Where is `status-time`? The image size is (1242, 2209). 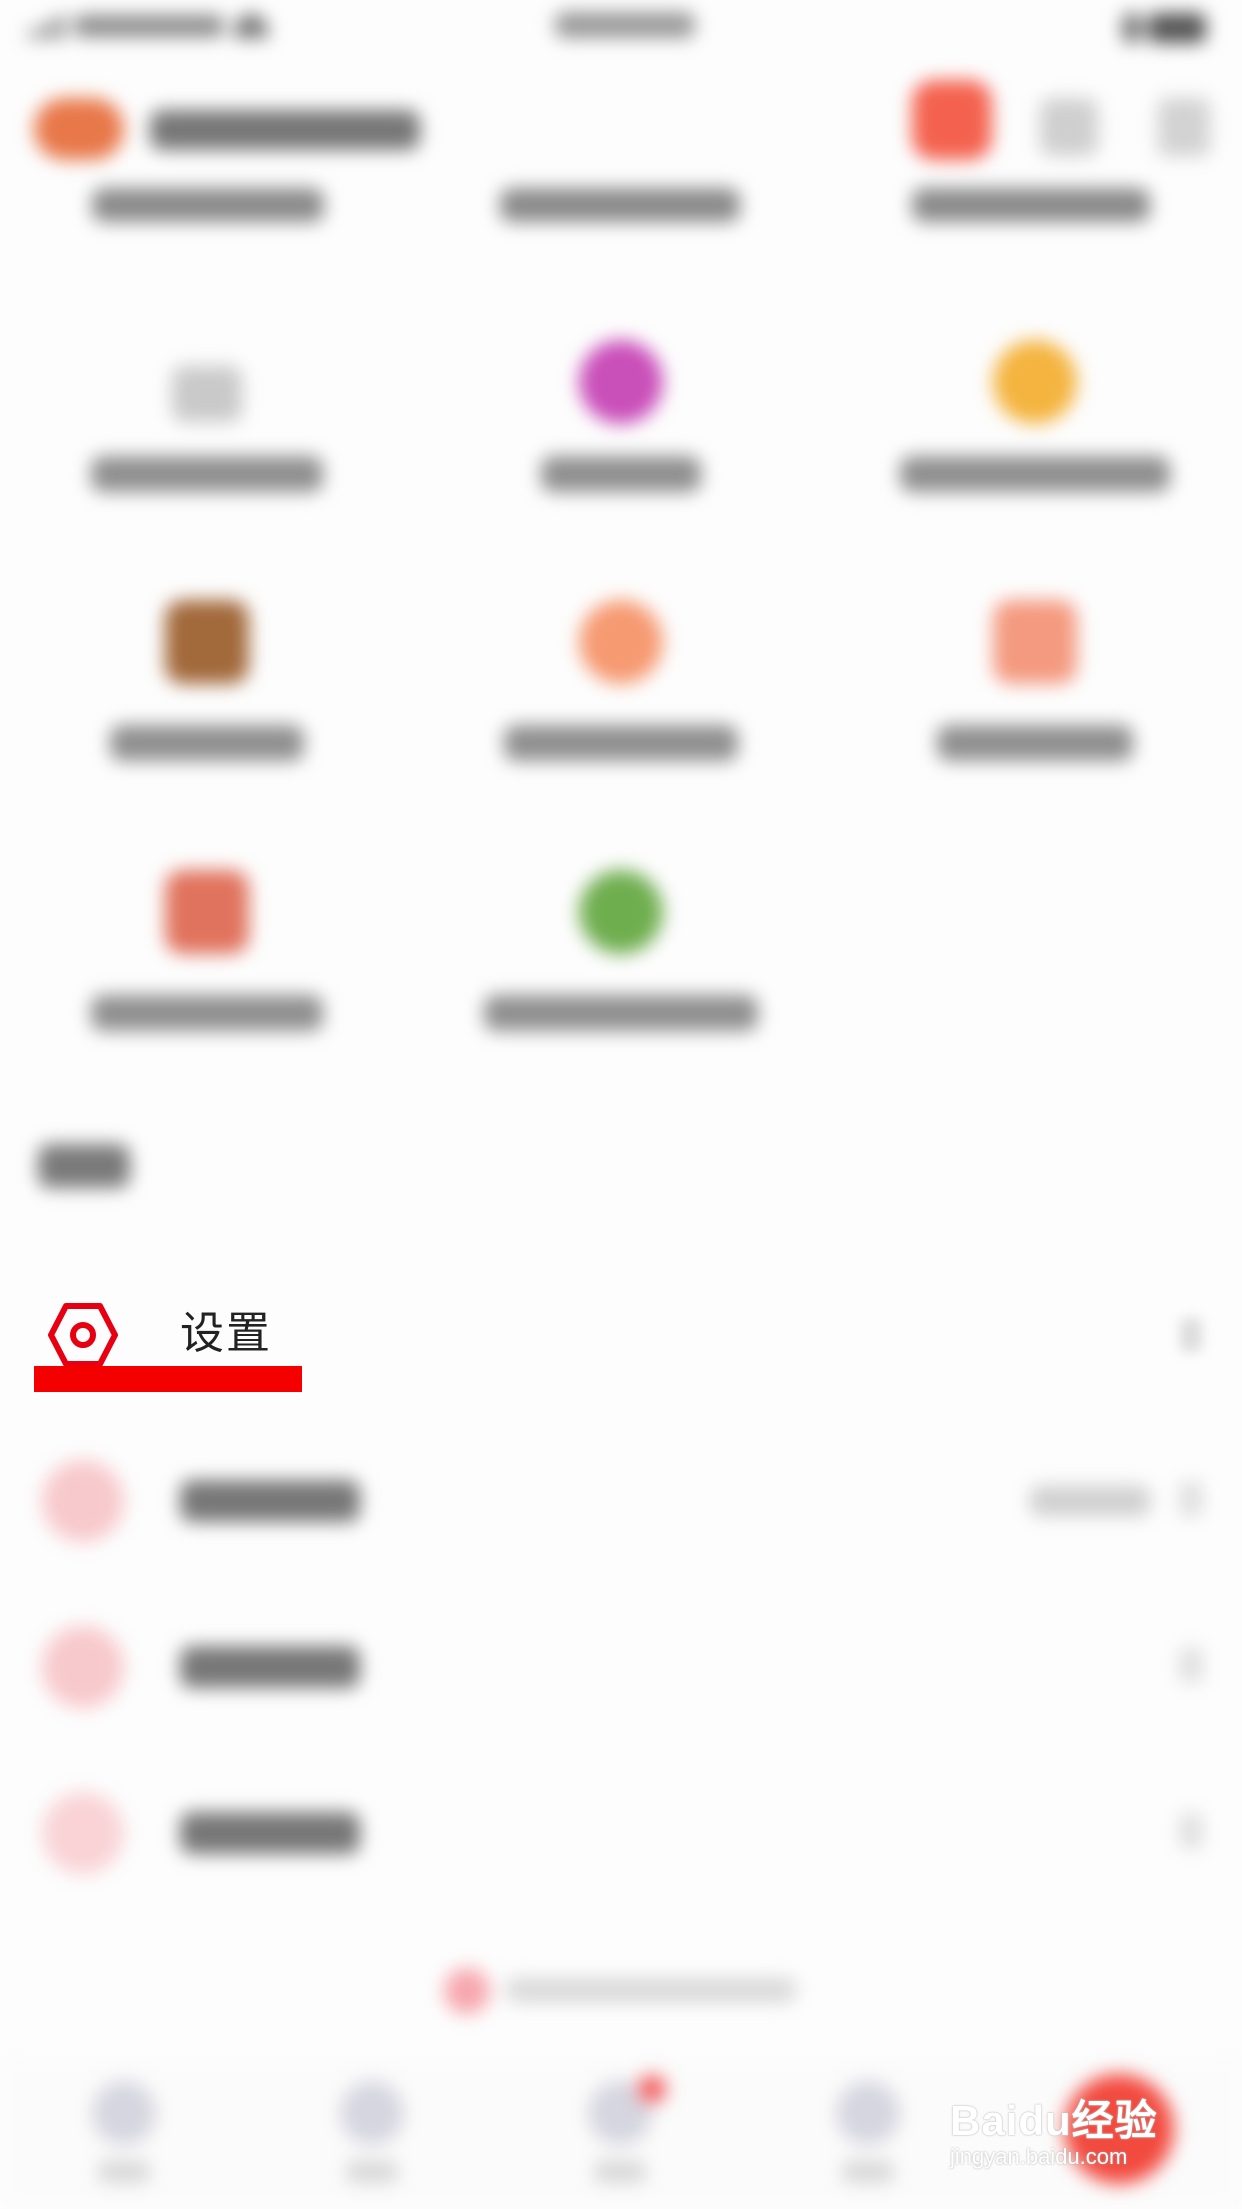
status-time is located at coordinates (625, 25).